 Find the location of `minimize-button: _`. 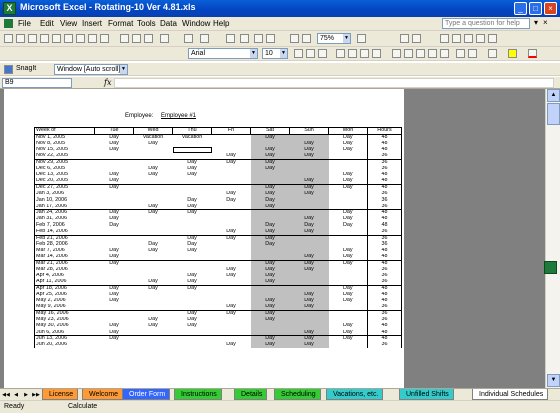

minimize-button: _ is located at coordinates (520, 8).